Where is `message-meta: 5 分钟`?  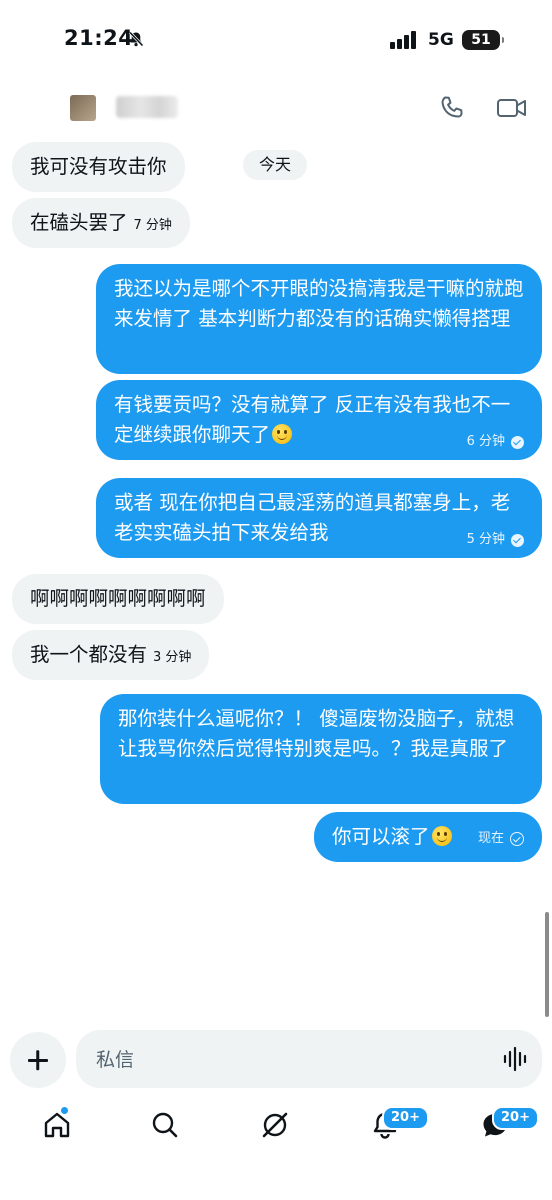
message-meta: 5 分钟 is located at coordinates (495, 540).